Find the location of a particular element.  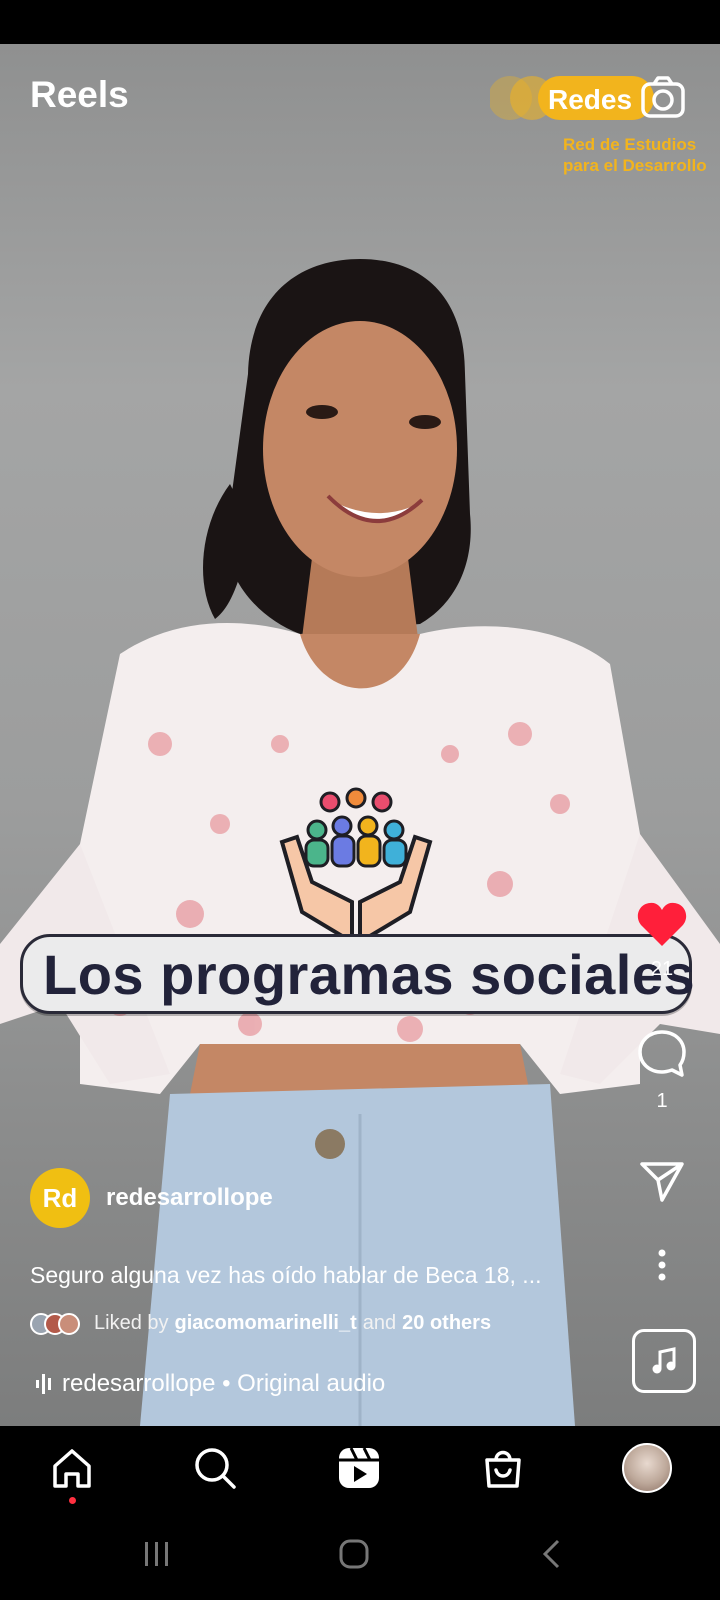

more-vertical-icon is located at coordinates (662, 1265).